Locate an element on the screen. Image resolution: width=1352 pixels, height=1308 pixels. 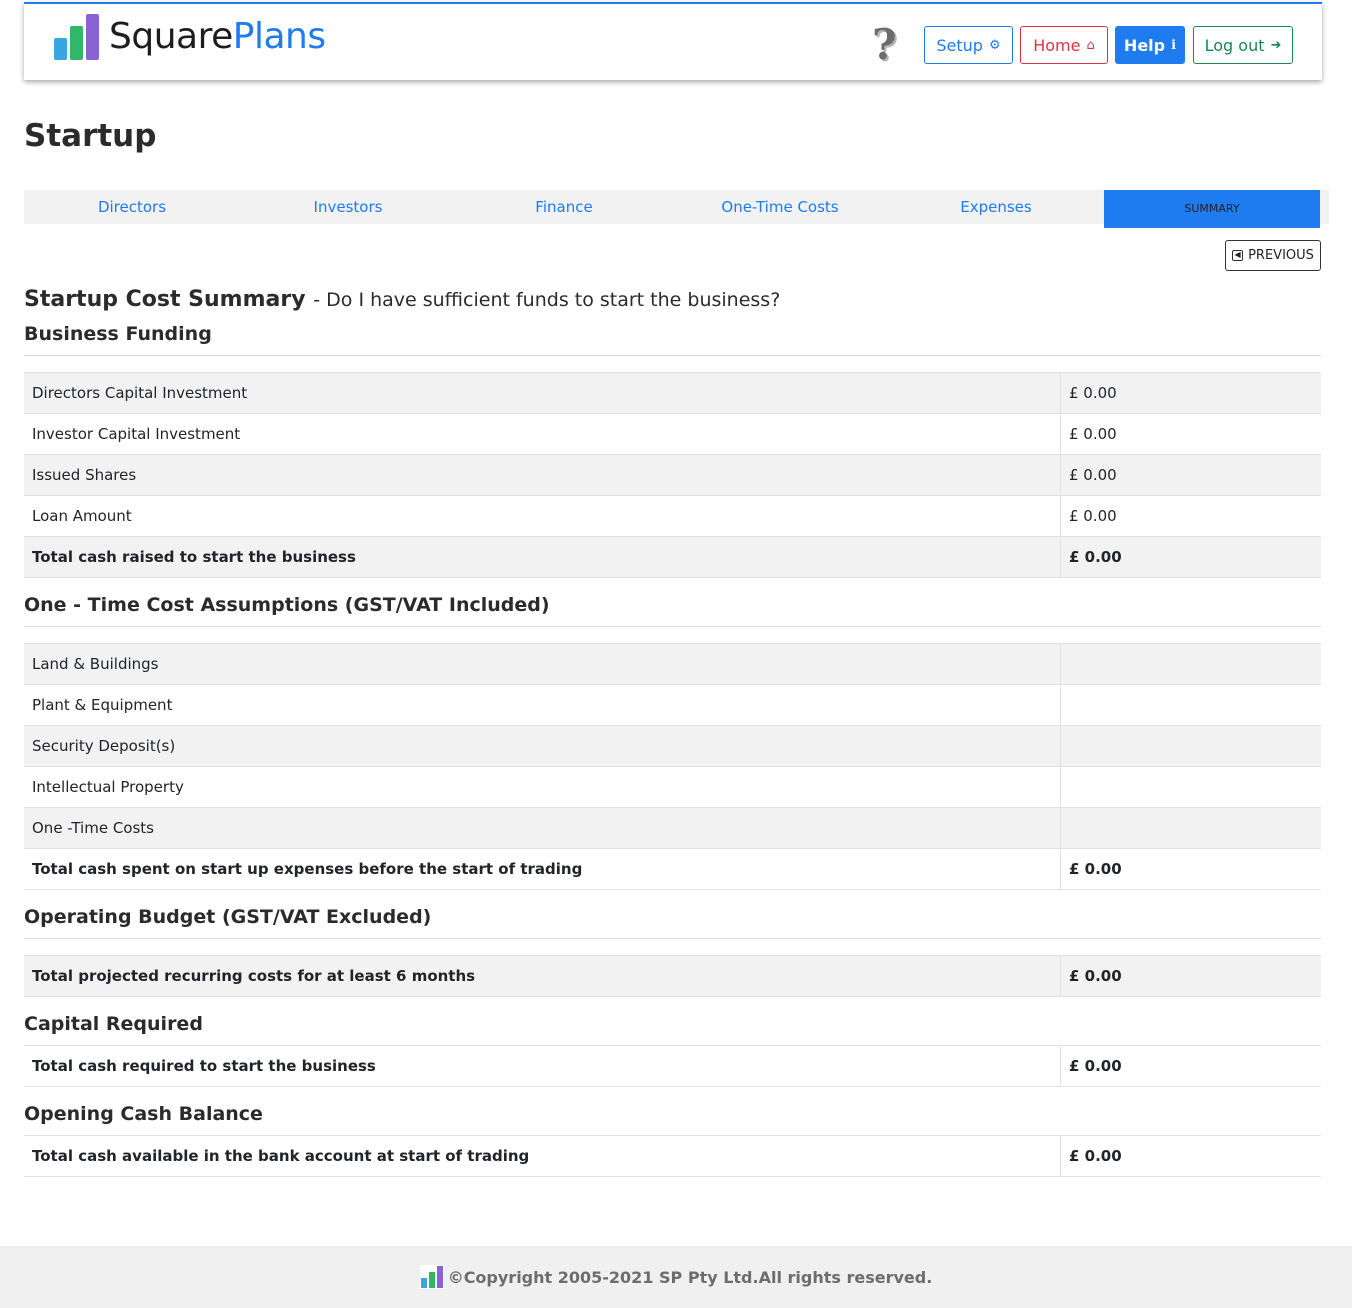
table-row: Security Deposit(s) is located at coordinates (672, 746).